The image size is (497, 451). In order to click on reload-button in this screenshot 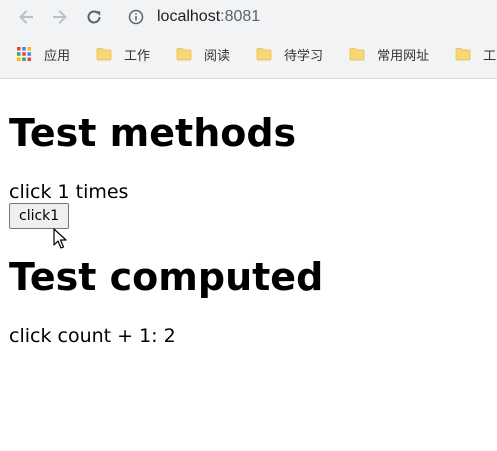, I will do `click(94, 17)`.